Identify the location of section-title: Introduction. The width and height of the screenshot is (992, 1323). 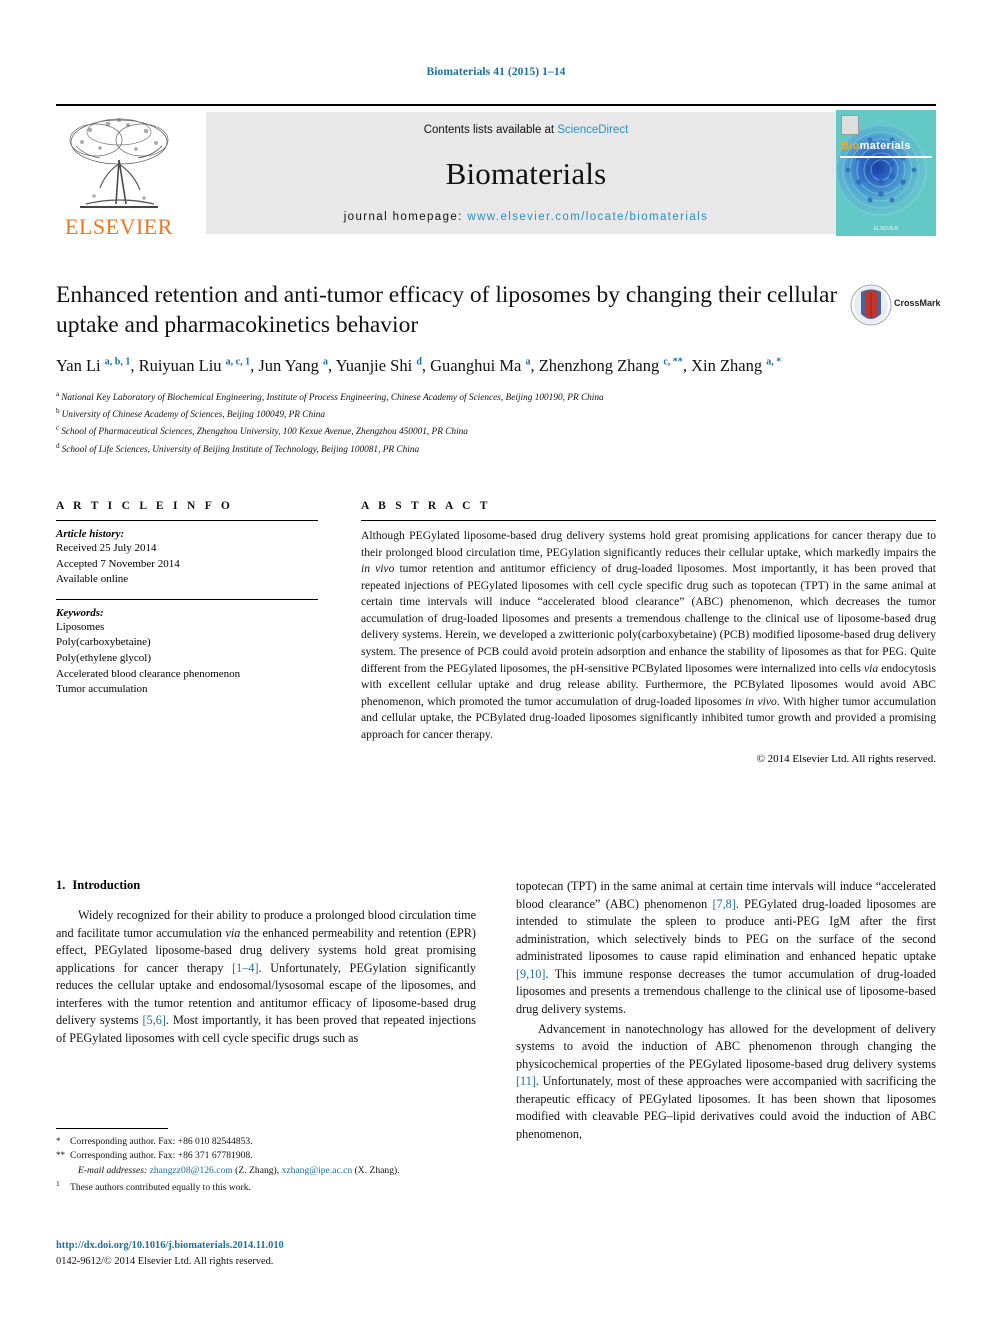
(106, 885).